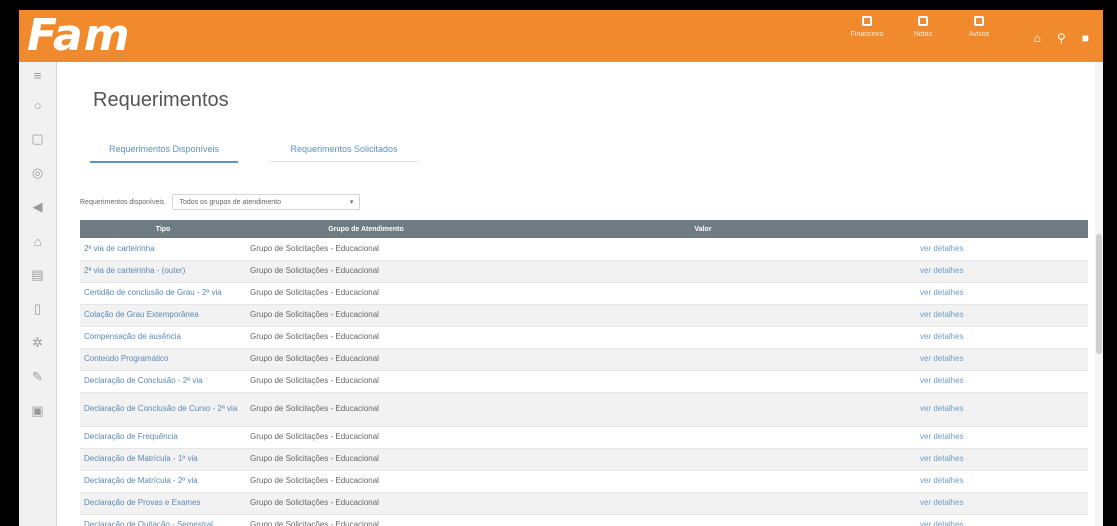 This screenshot has width=1117, height=526. I want to click on grupo-select-value: Todos os grupos de atendimento, so click(230, 202).